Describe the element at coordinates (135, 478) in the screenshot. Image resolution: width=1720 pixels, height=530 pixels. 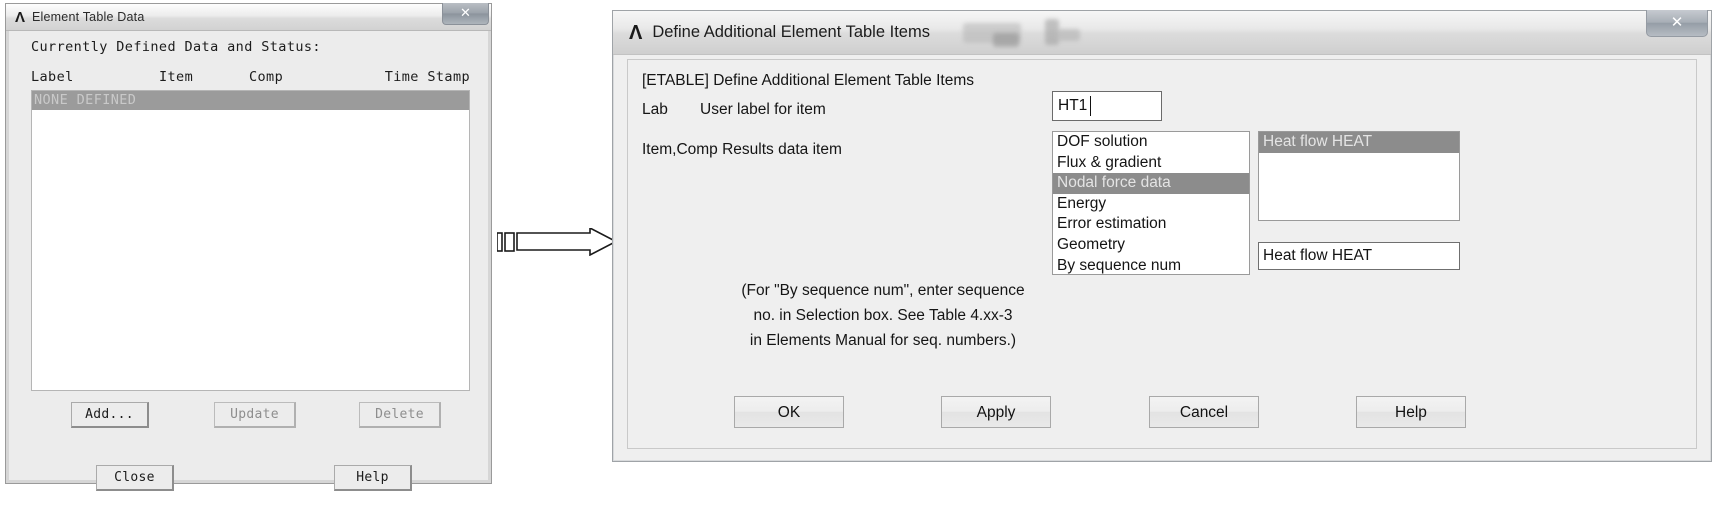
I see `close-button: Close` at that location.